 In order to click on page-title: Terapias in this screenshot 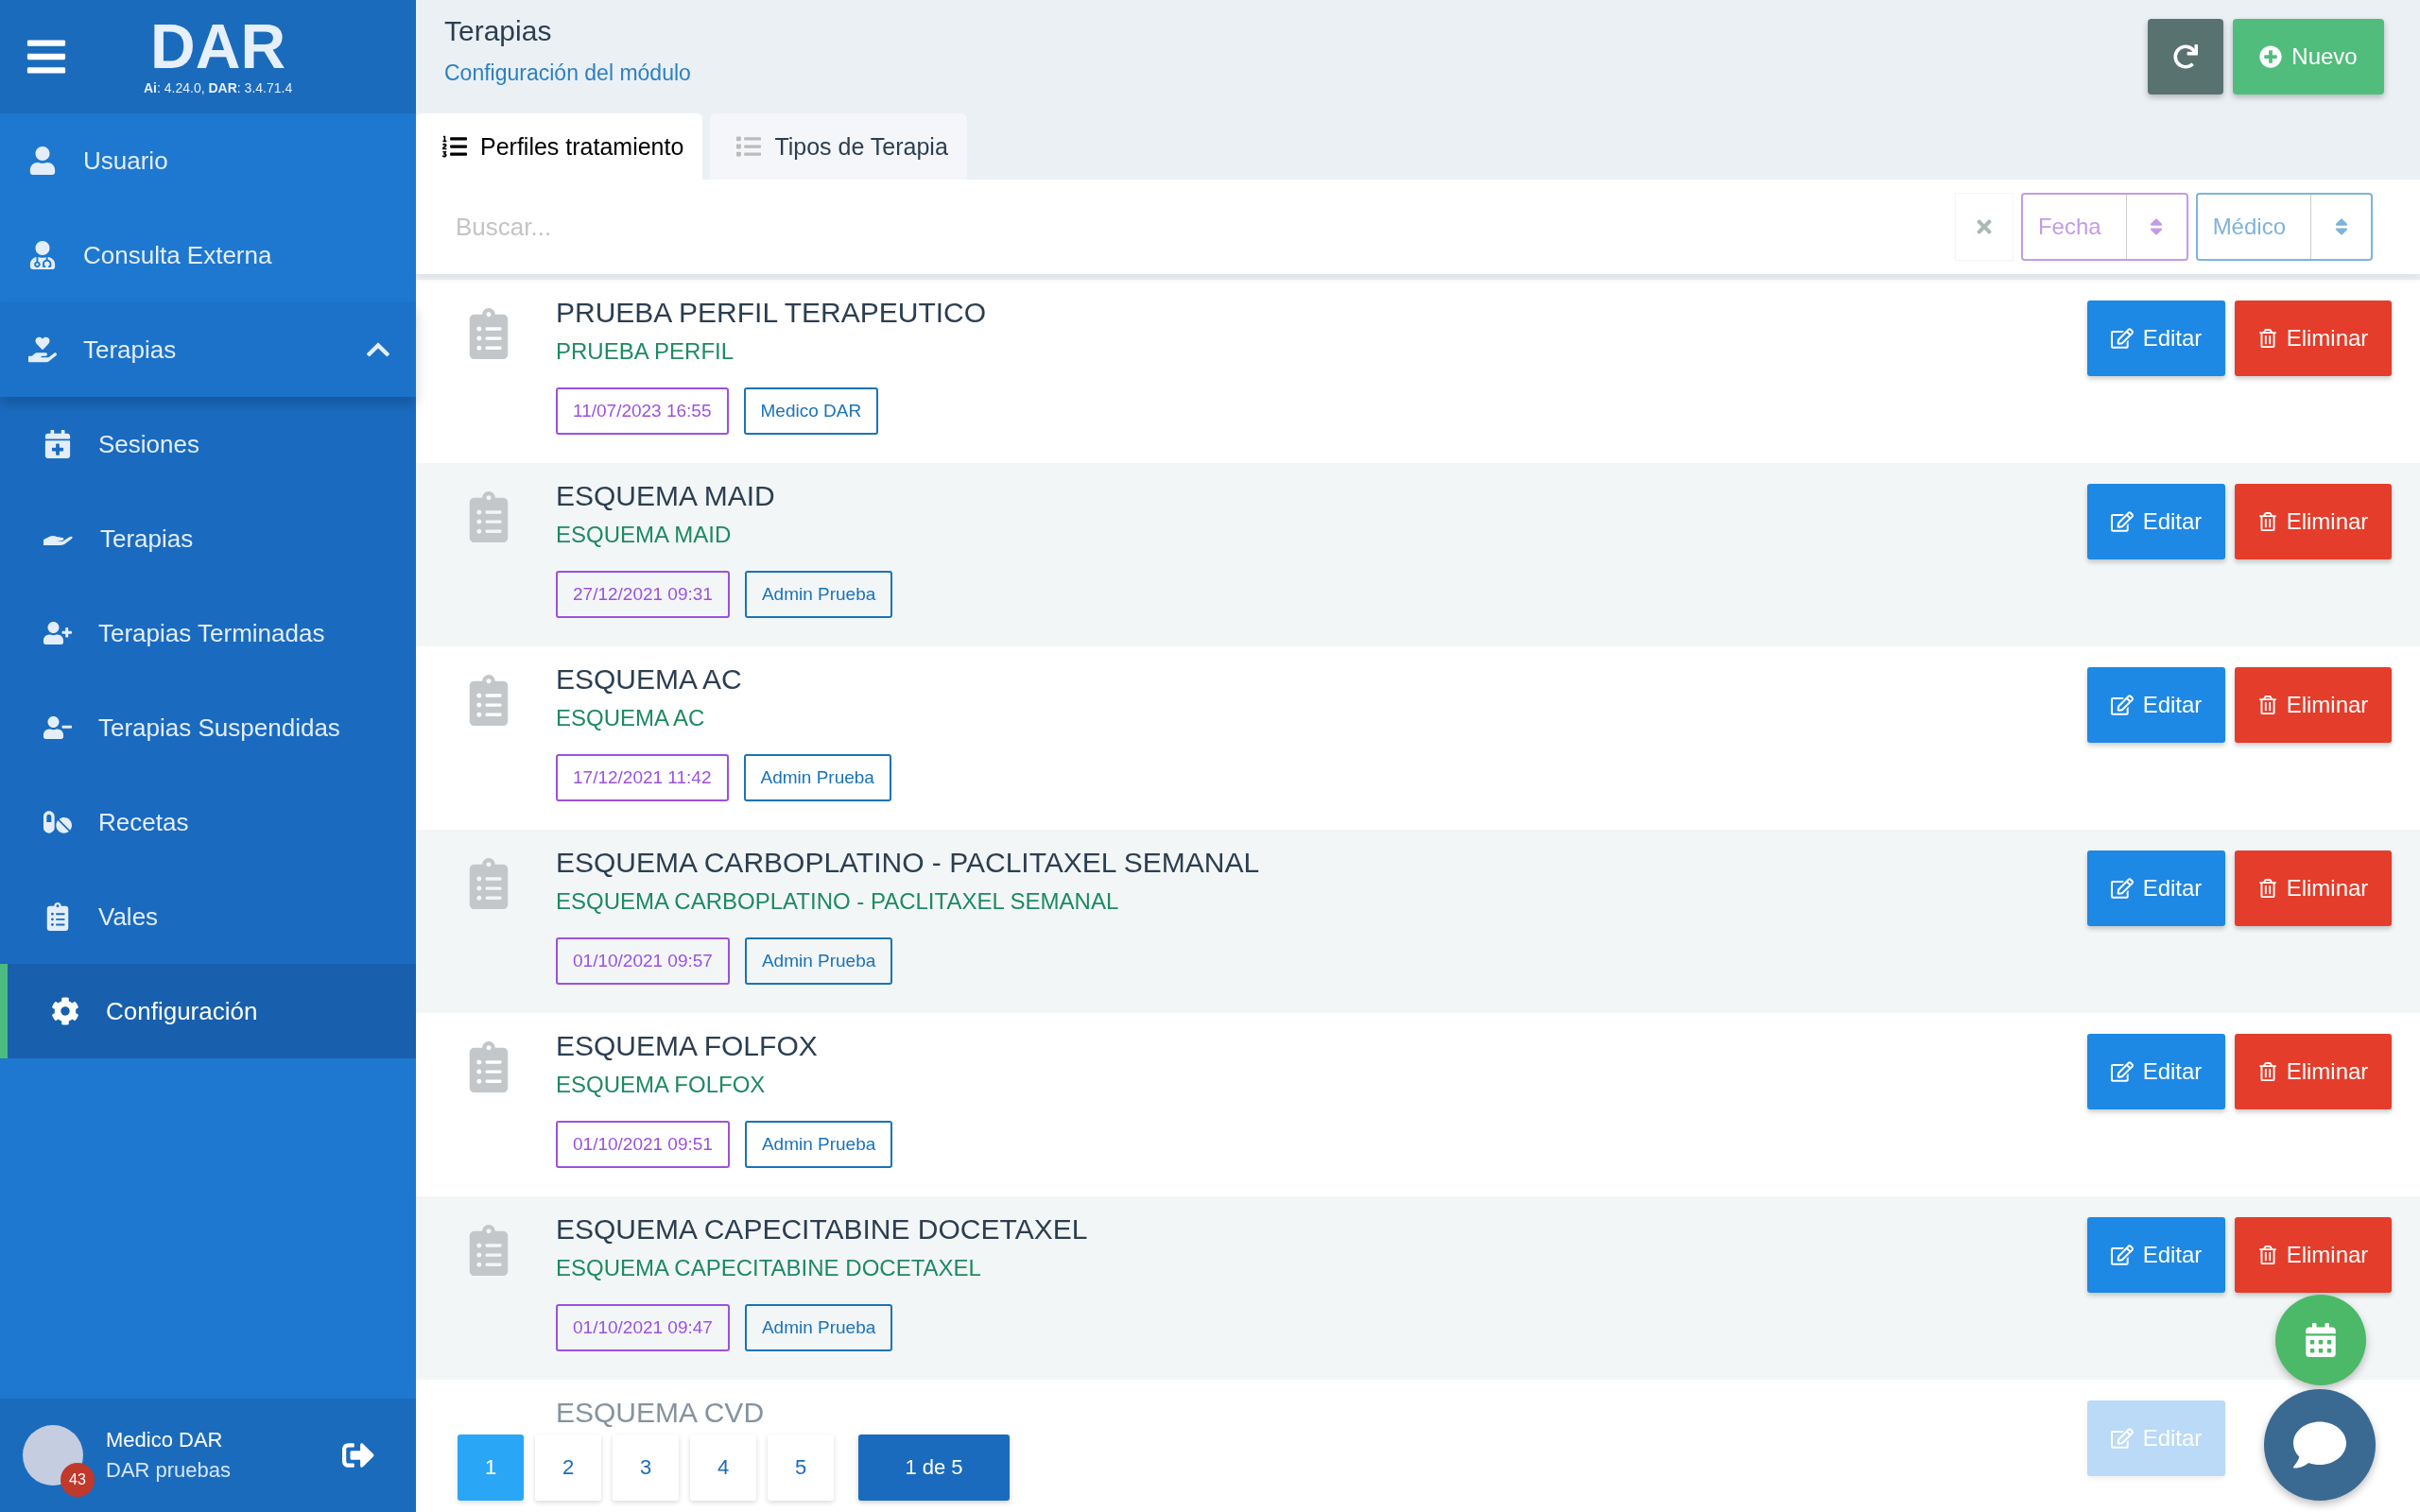, I will do `click(498, 31)`.